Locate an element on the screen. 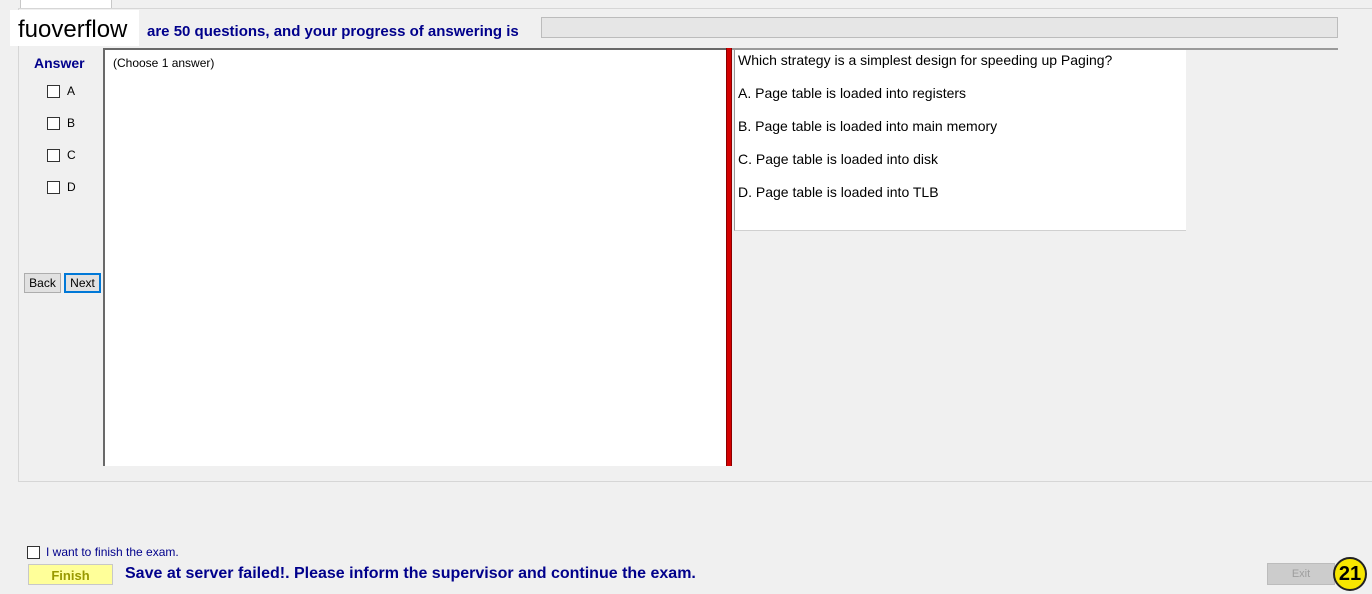 The width and height of the screenshot is (1372, 594). finish-exam-checkbox: I want to finish the exam. is located at coordinates (103, 552).